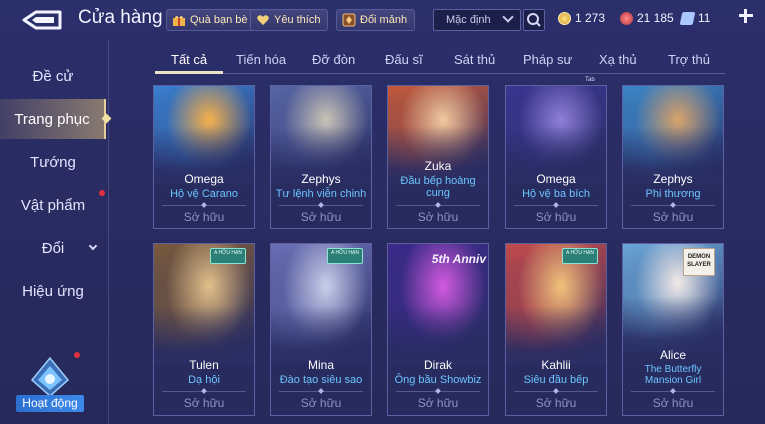  What do you see at coordinates (93, 246) in the screenshot?
I see `chevron-down-icon` at bounding box center [93, 246].